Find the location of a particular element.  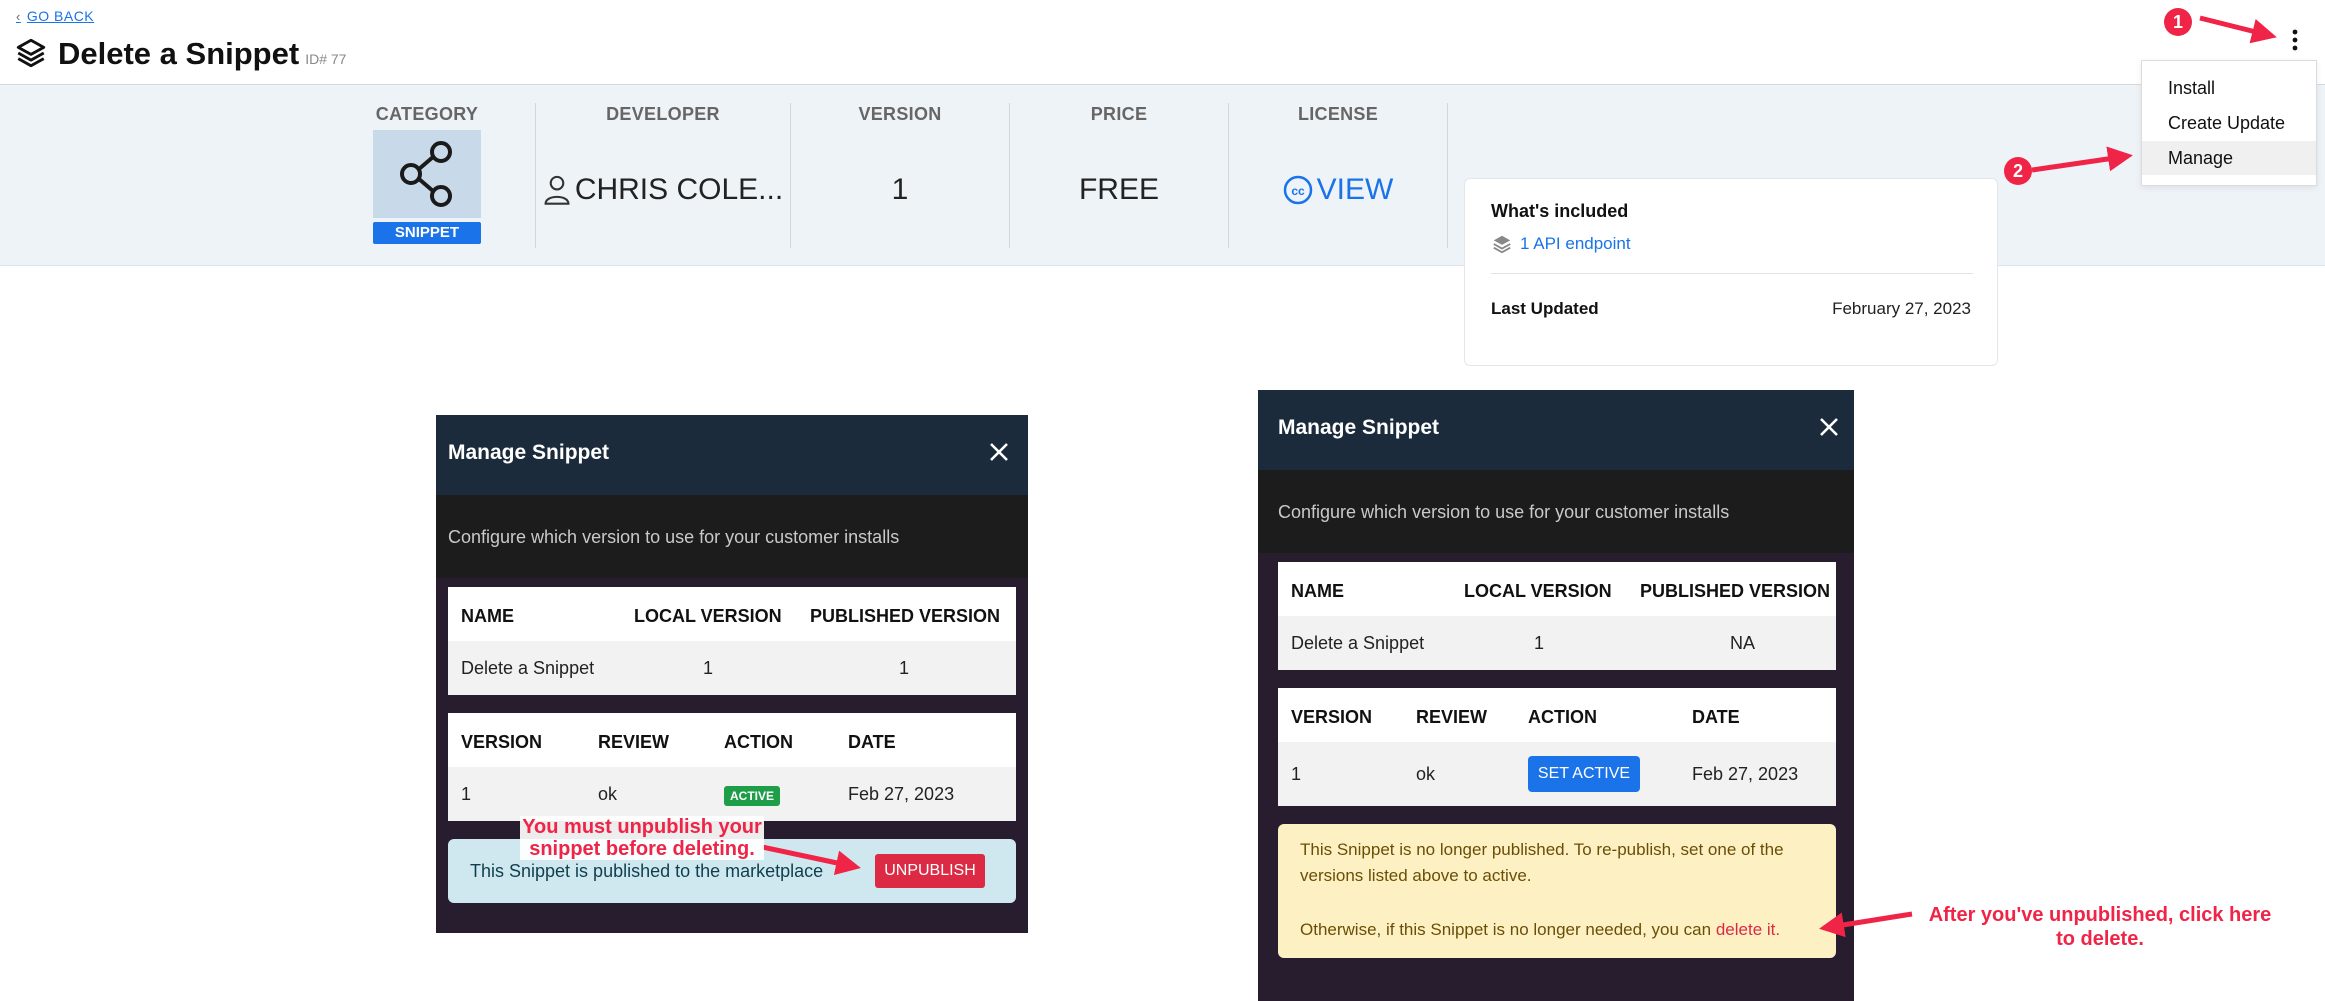

step-2-badge: 2 is located at coordinates (2018, 171).